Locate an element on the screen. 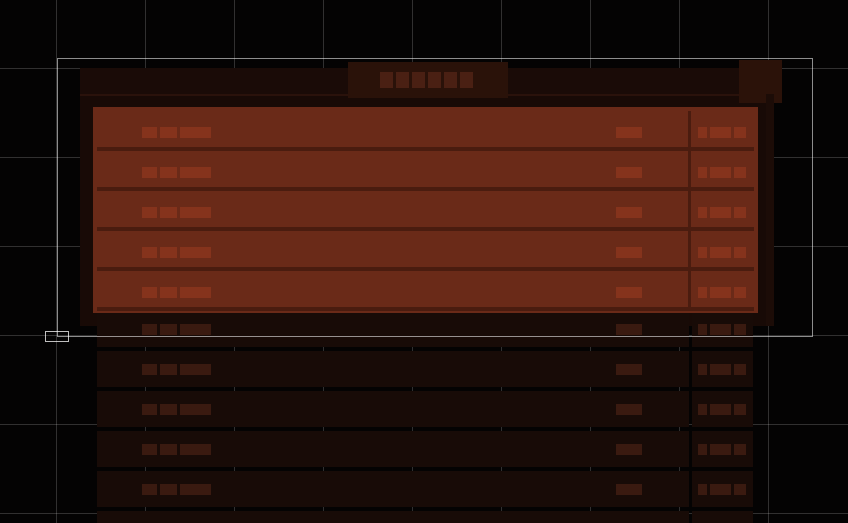 This screenshot has height=523, width=848. scrollbar is located at coordinates (770, 210).